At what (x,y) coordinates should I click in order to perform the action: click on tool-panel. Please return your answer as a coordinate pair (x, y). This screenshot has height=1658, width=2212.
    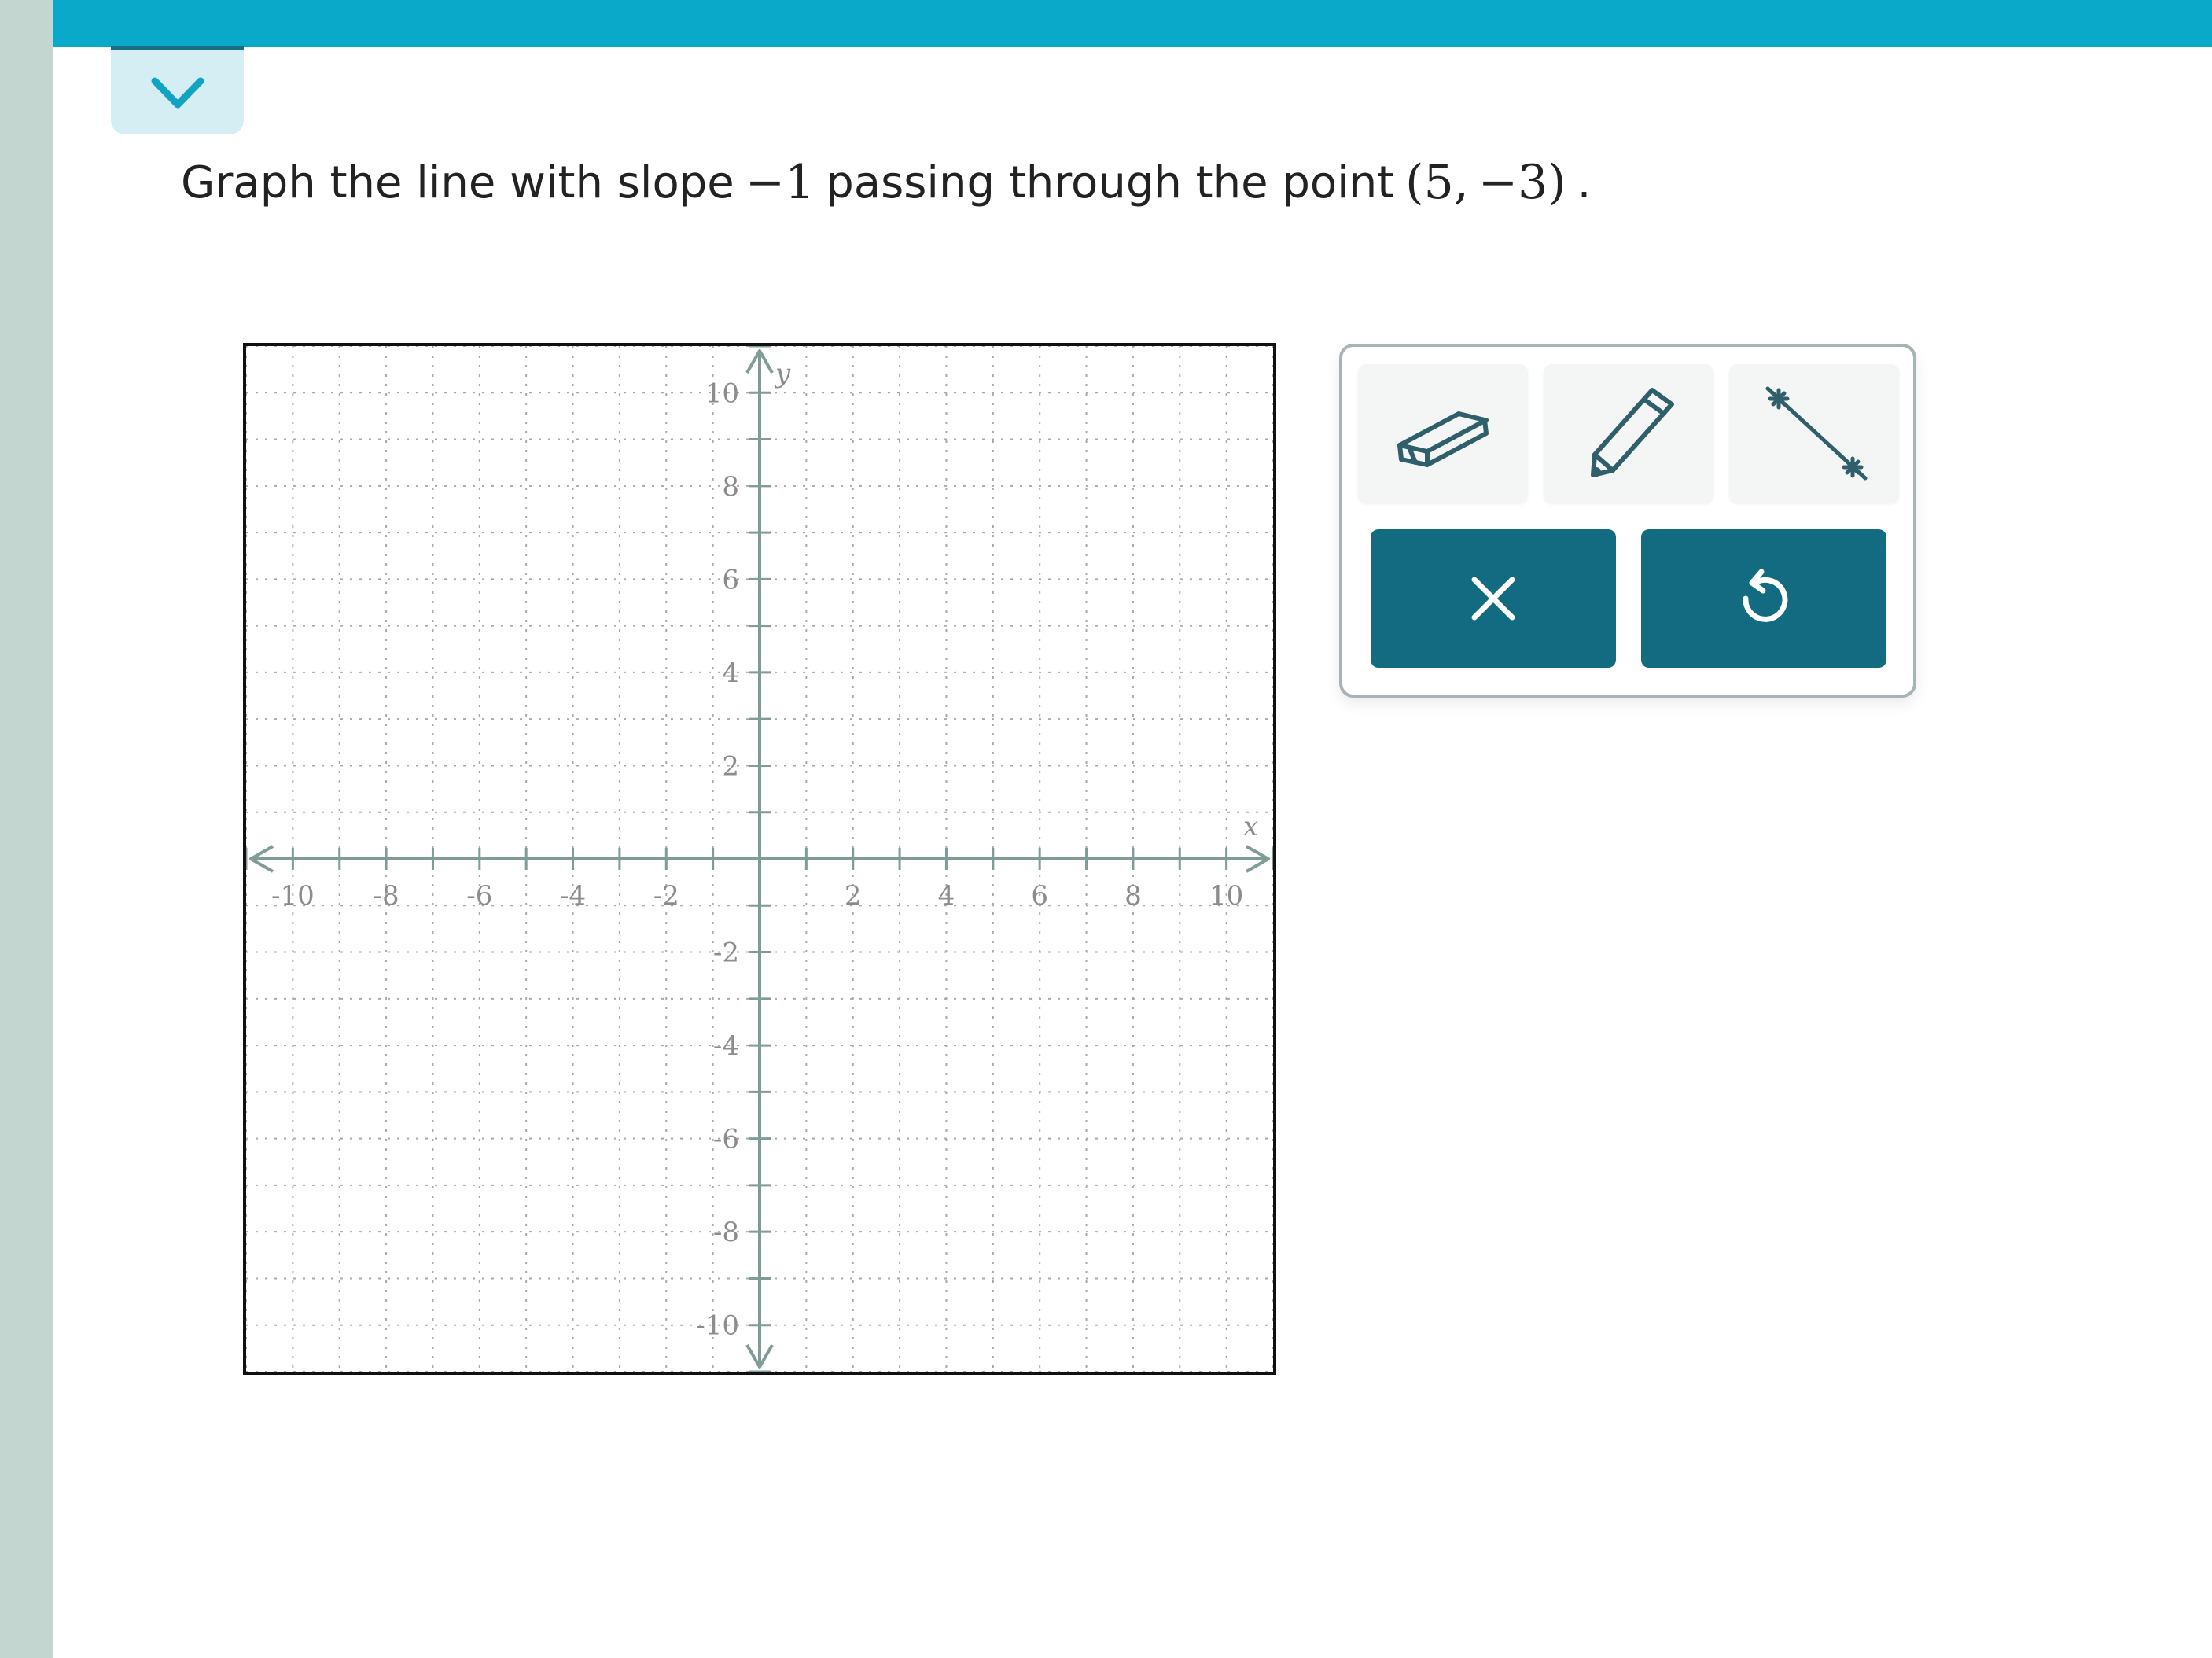
    Looking at the image, I should click on (1627, 521).